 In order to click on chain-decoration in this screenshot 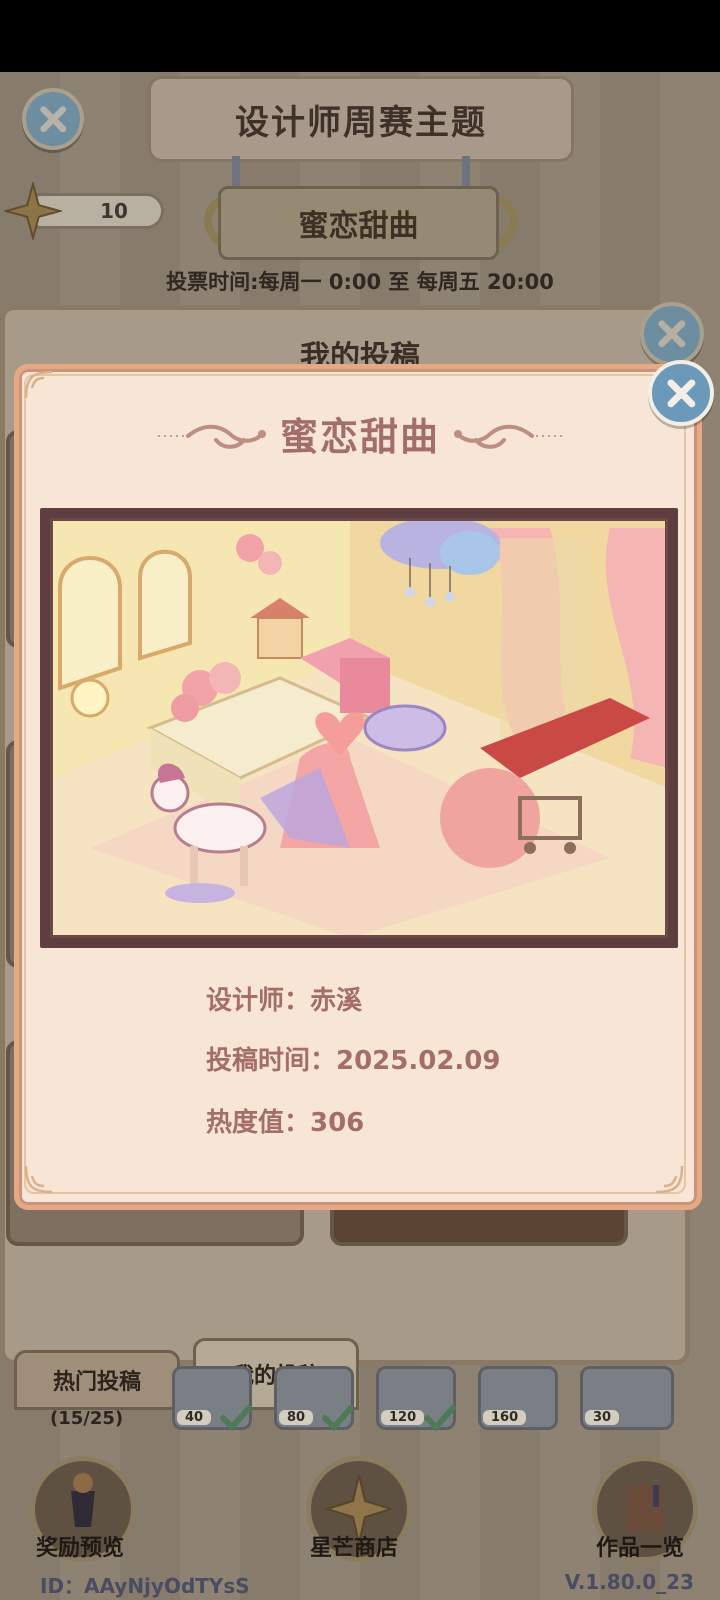, I will do `click(466, 173)`.